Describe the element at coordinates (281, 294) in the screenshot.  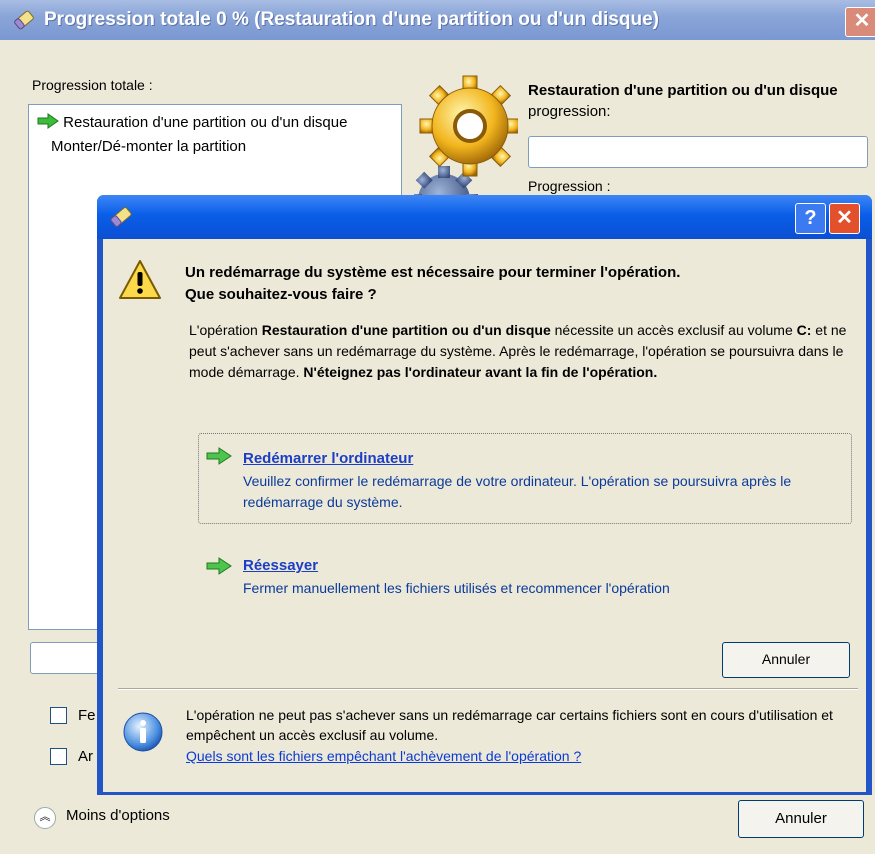
I see `dialog-heading-line2: Que souhaitez-vous faire ?` at that location.